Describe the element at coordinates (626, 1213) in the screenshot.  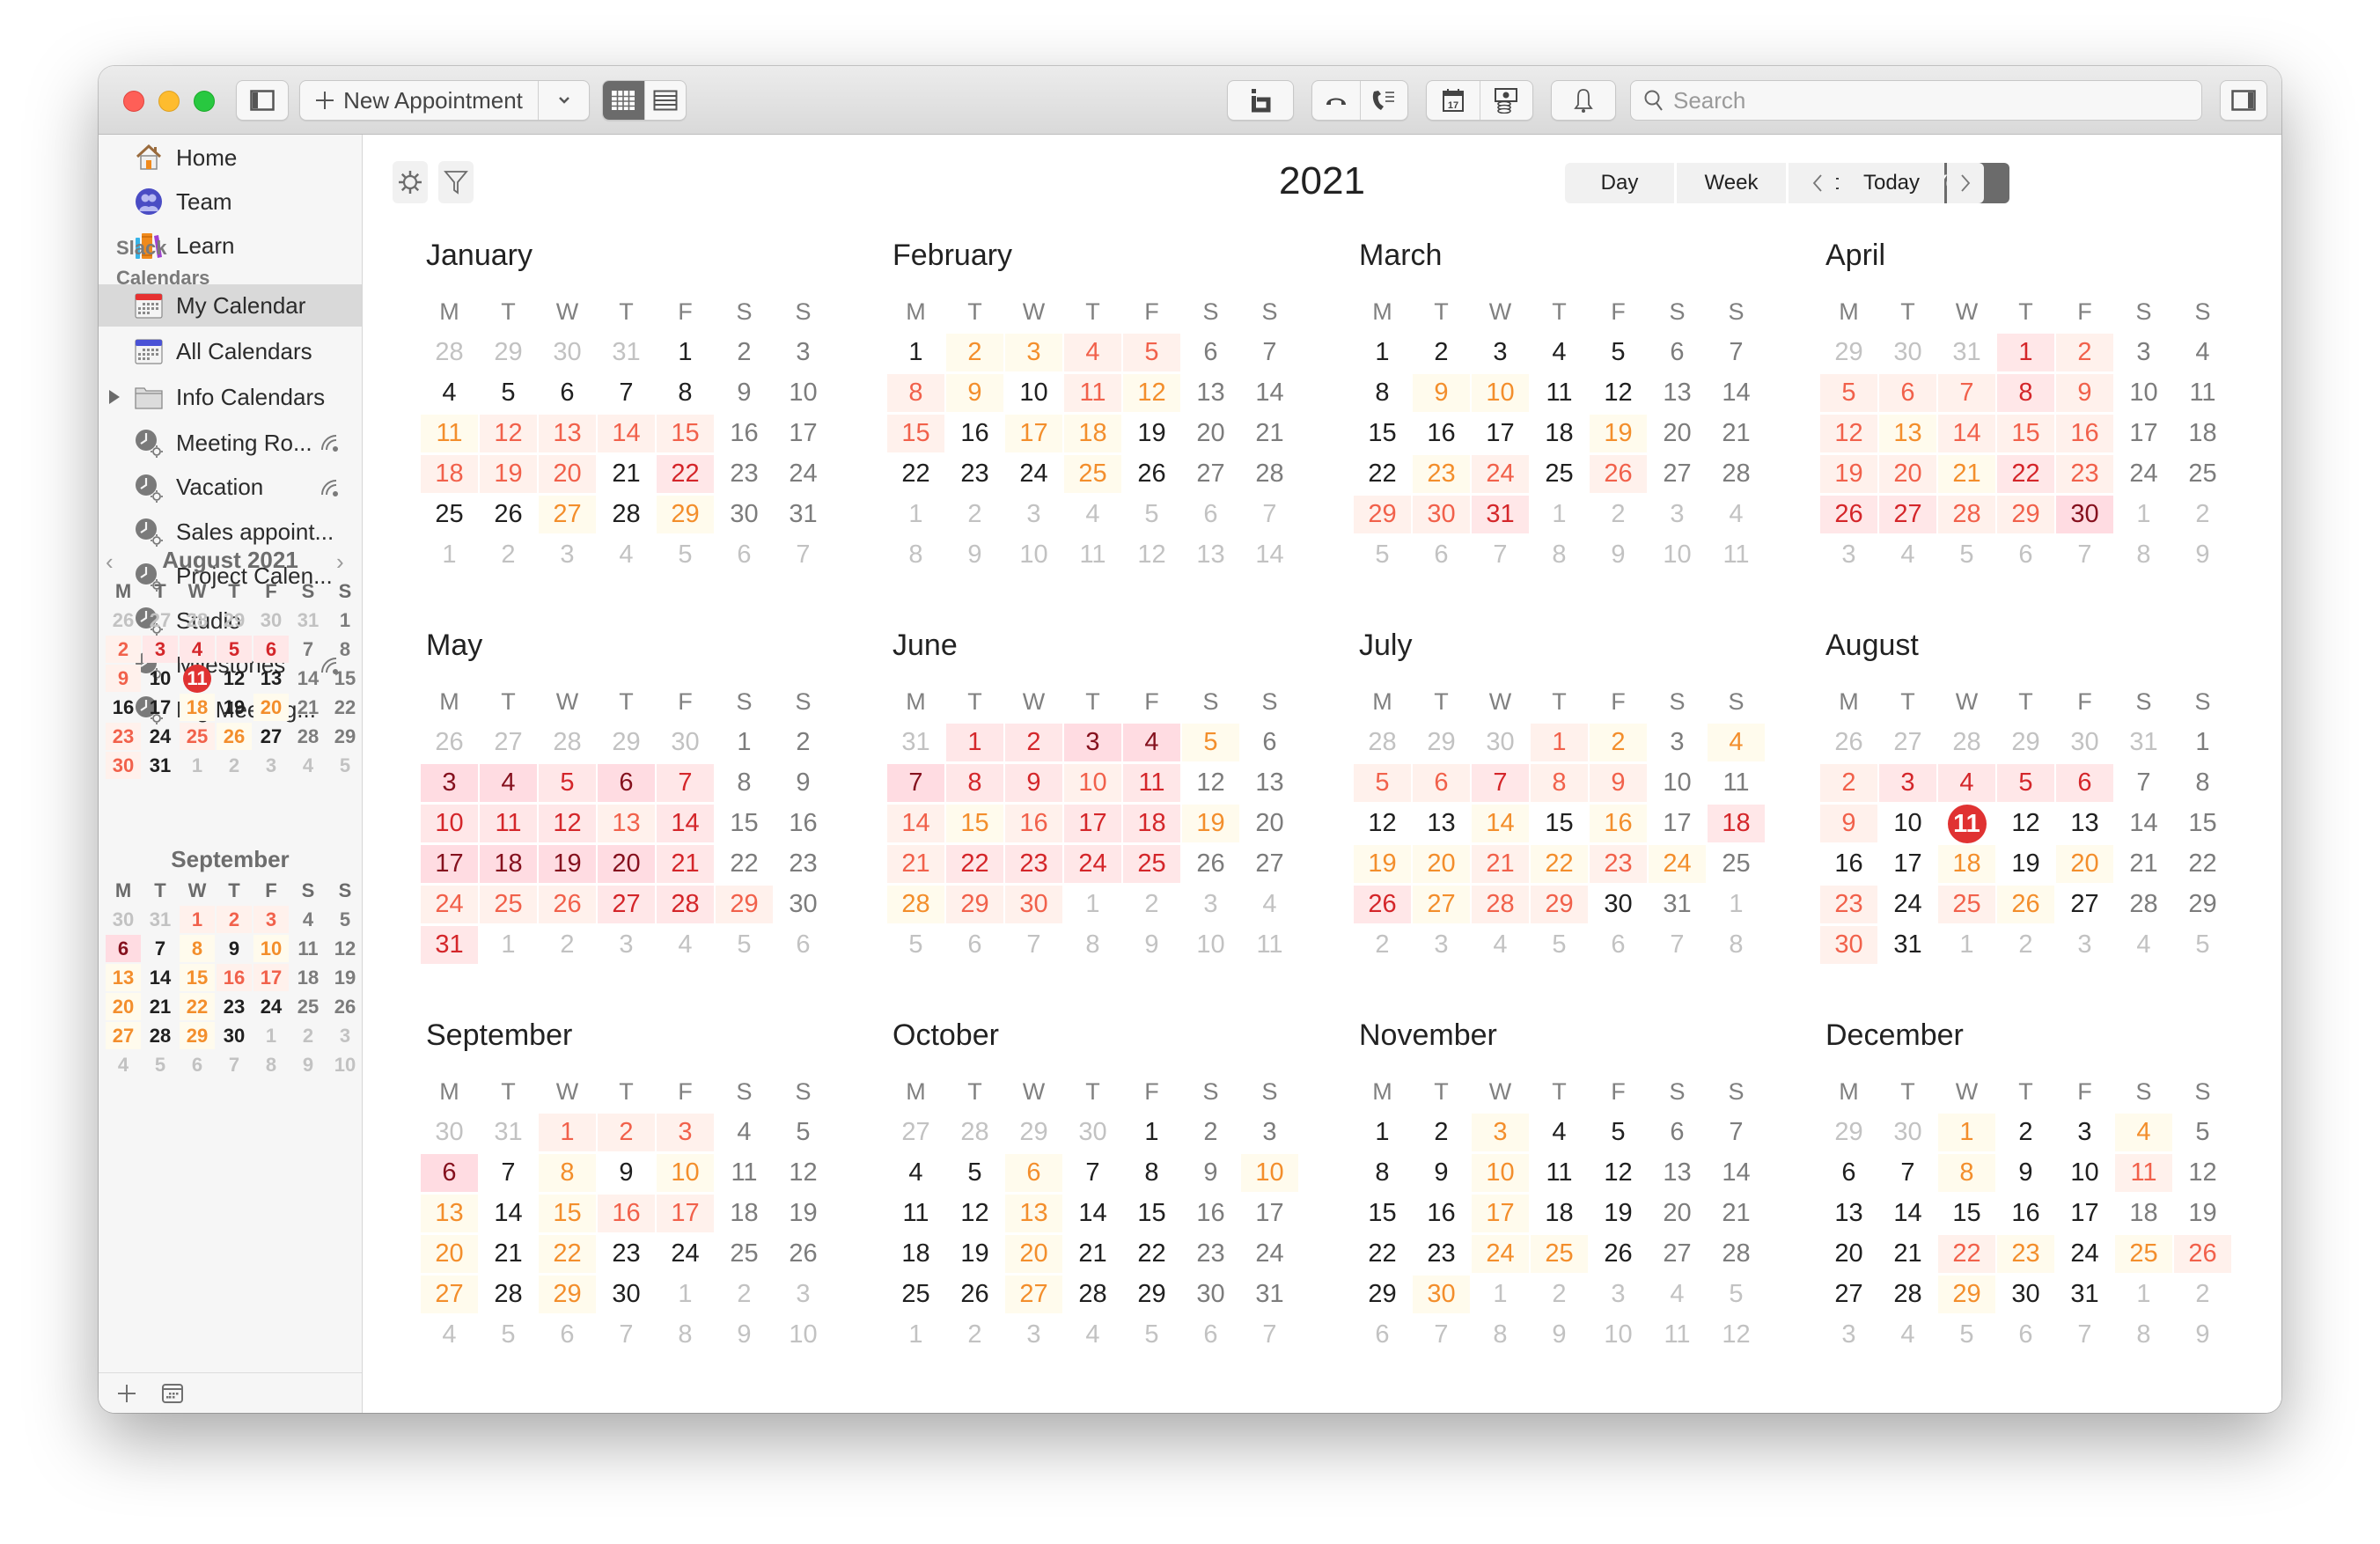
I see `day-cell-busy: 16` at that location.